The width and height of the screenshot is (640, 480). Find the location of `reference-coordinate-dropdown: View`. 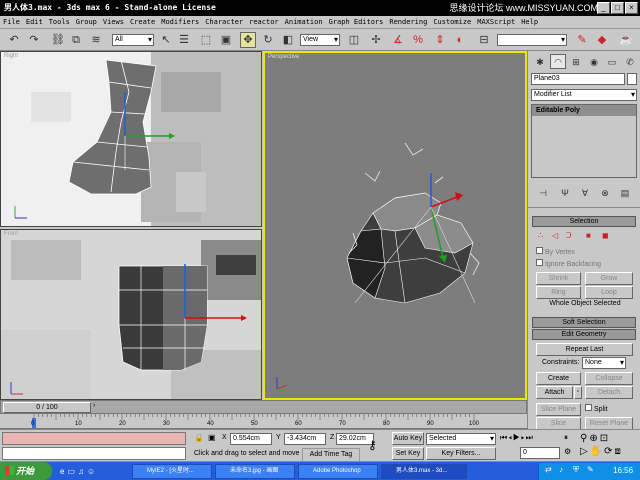

reference-coordinate-dropdown: View is located at coordinates (320, 40).